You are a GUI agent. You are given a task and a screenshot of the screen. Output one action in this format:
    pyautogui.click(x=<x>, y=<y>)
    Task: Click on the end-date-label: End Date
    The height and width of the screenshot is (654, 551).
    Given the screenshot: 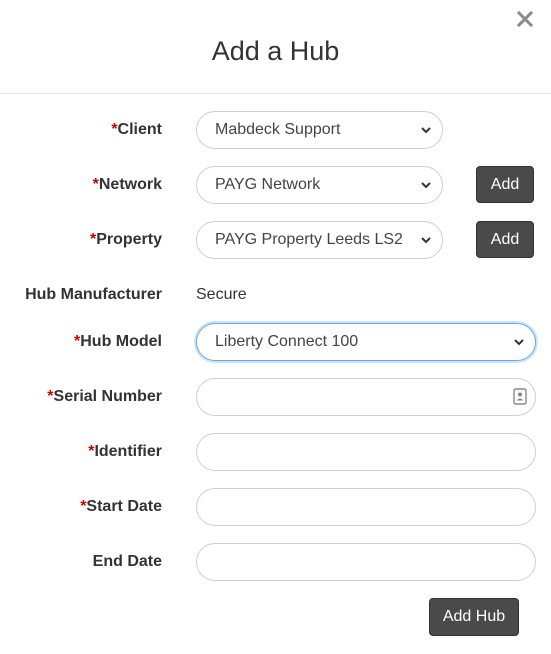 What is the action you would take?
    pyautogui.click(x=127, y=561)
    